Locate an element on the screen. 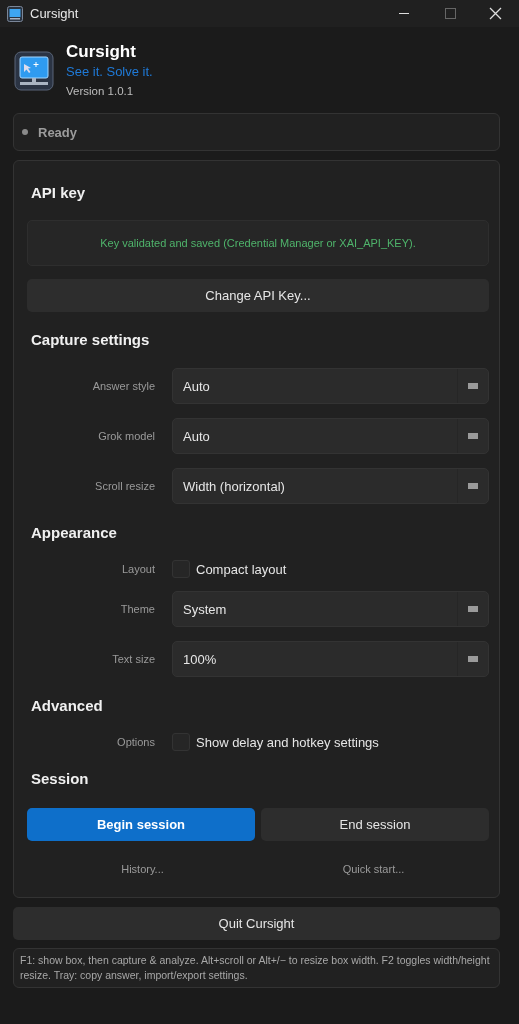 Image resolution: width=519 pixels, height=1024 pixels. app-name: Cursight is located at coordinates (101, 52).